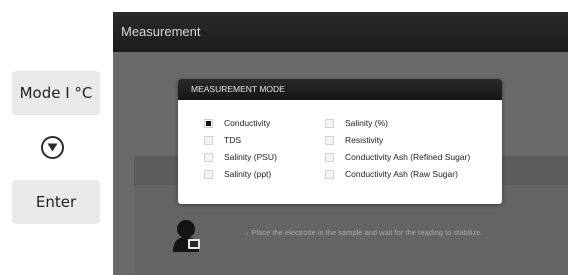 The width and height of the screenshot is (569, 275). Describe the element at coordinates (408, 157) in the screenshot. I see `option-label: Conductivity Ash (Refined Sugar)` at that location.